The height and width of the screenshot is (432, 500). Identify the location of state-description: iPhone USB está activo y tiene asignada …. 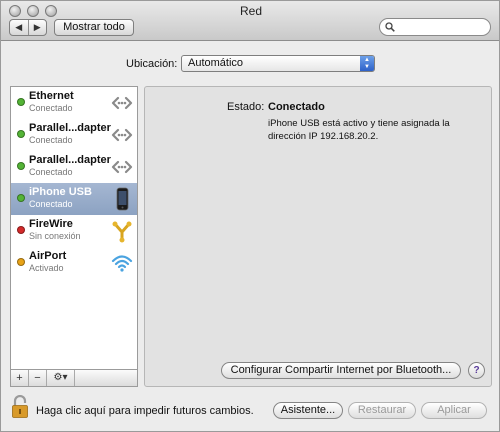
(359, 130).